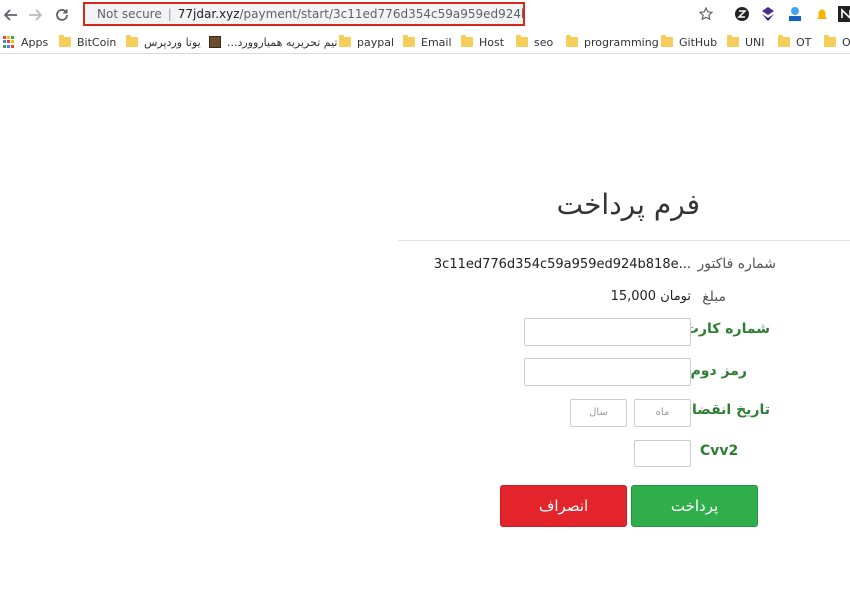  Describe the element at coordinates (624, 240) in the screenshot. I see `title-divider` at that location.